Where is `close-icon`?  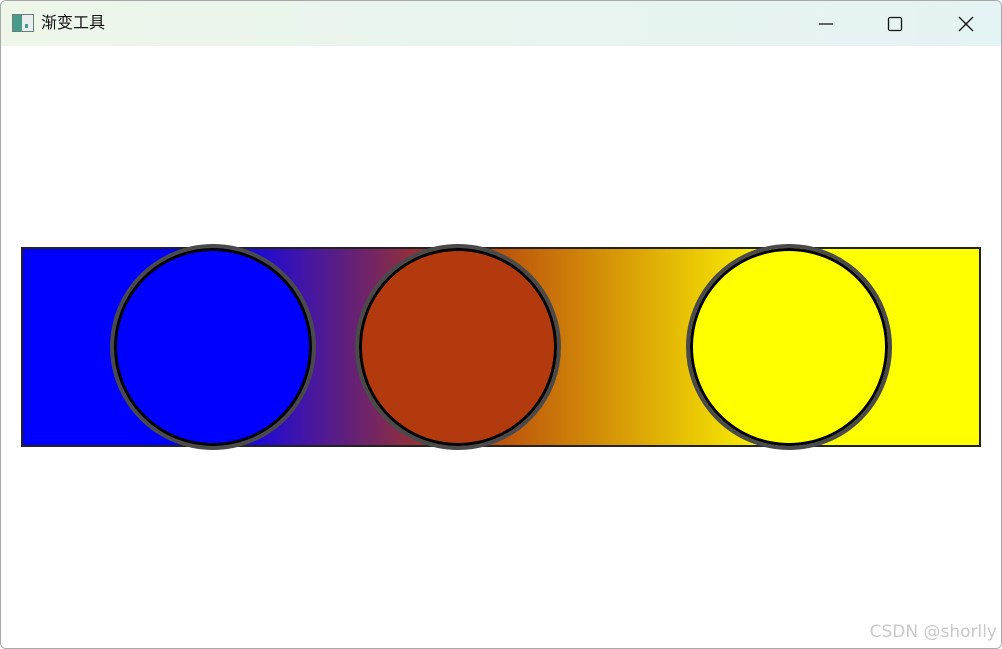
close-icon is located at coordinates (966, 24).